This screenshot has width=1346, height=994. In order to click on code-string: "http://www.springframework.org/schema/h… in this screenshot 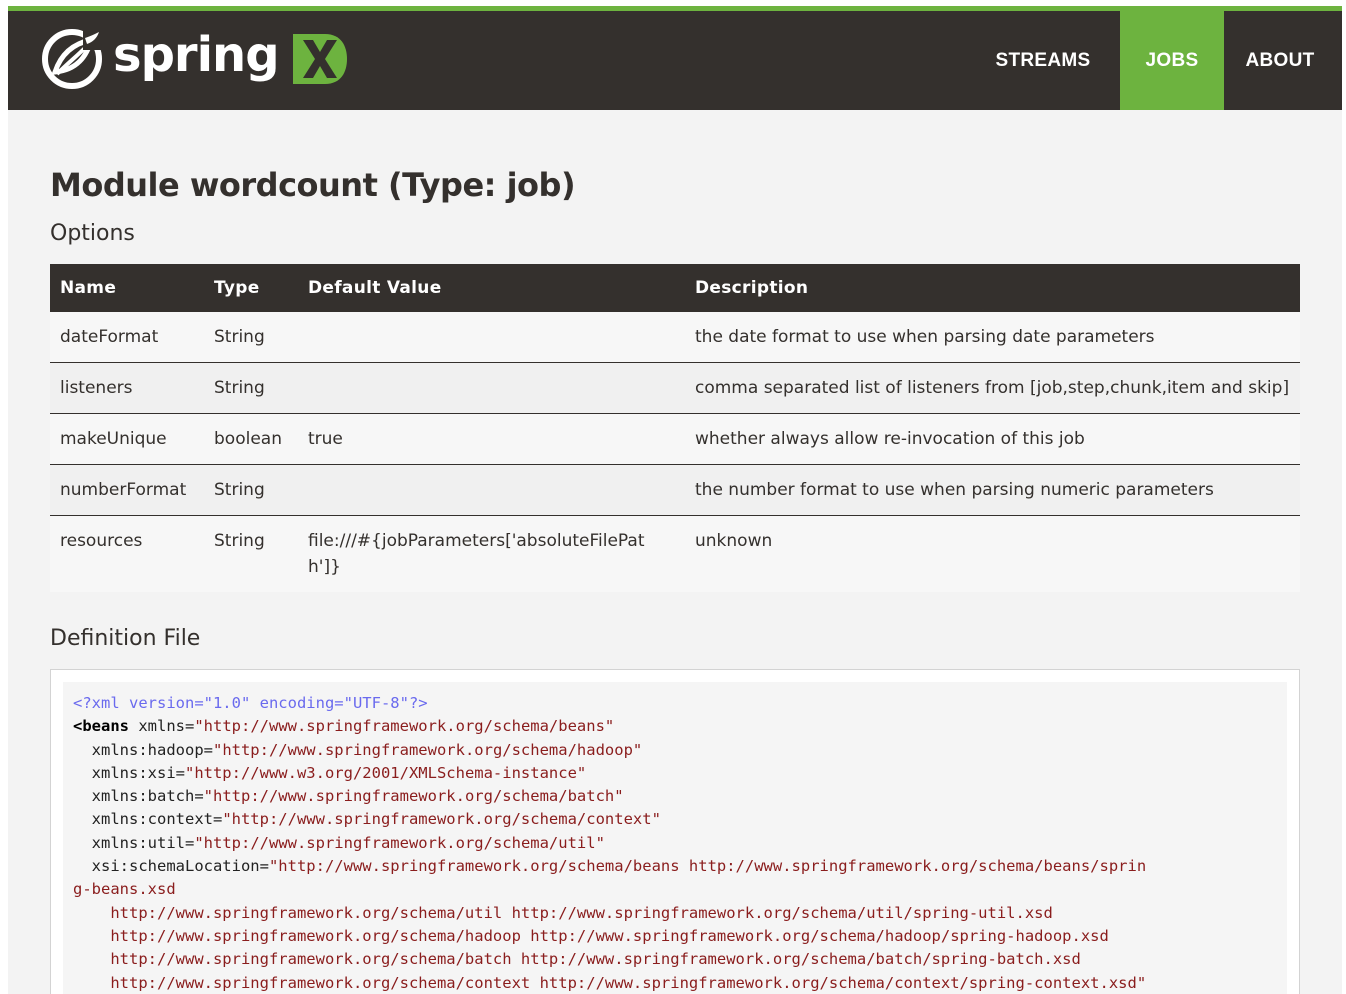, I will do `click(427, 749)`.